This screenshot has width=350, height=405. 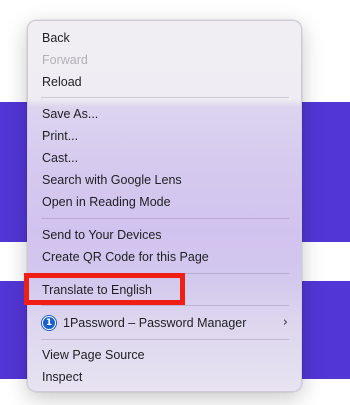 I want to click on menu-item-search-google-lens: Search with Google Lens, so click(x=164, y=180).